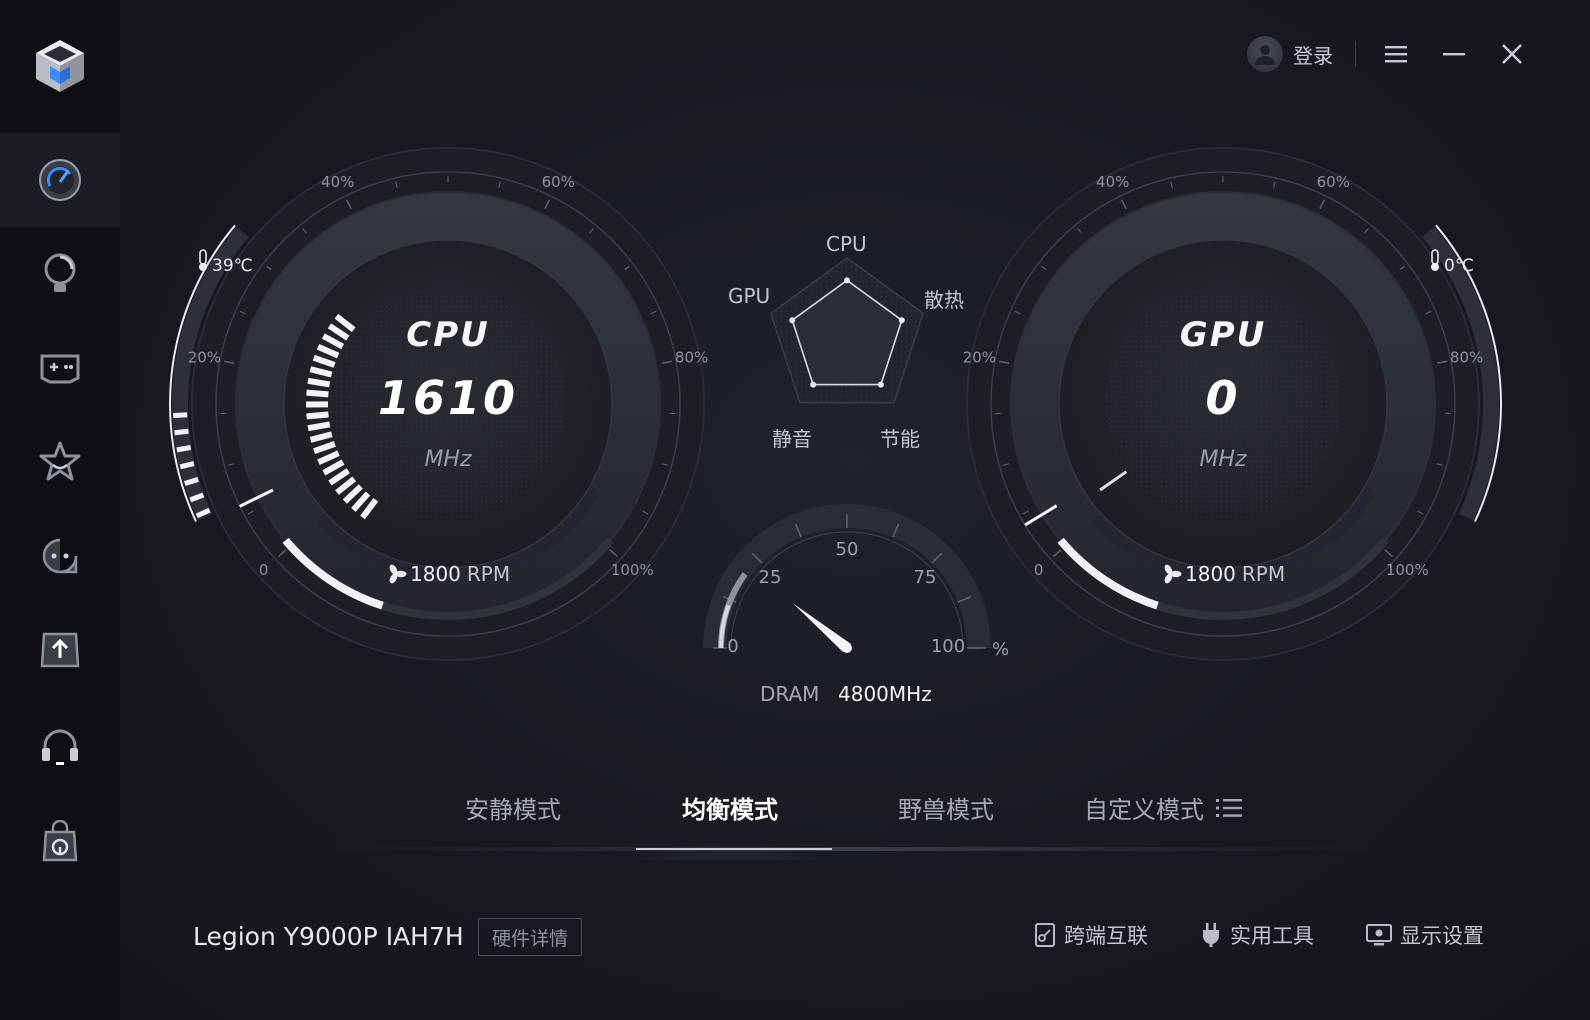 The image size is (1590, 1020). I want to click on sidebar-item-assistant, so click(60, 556).